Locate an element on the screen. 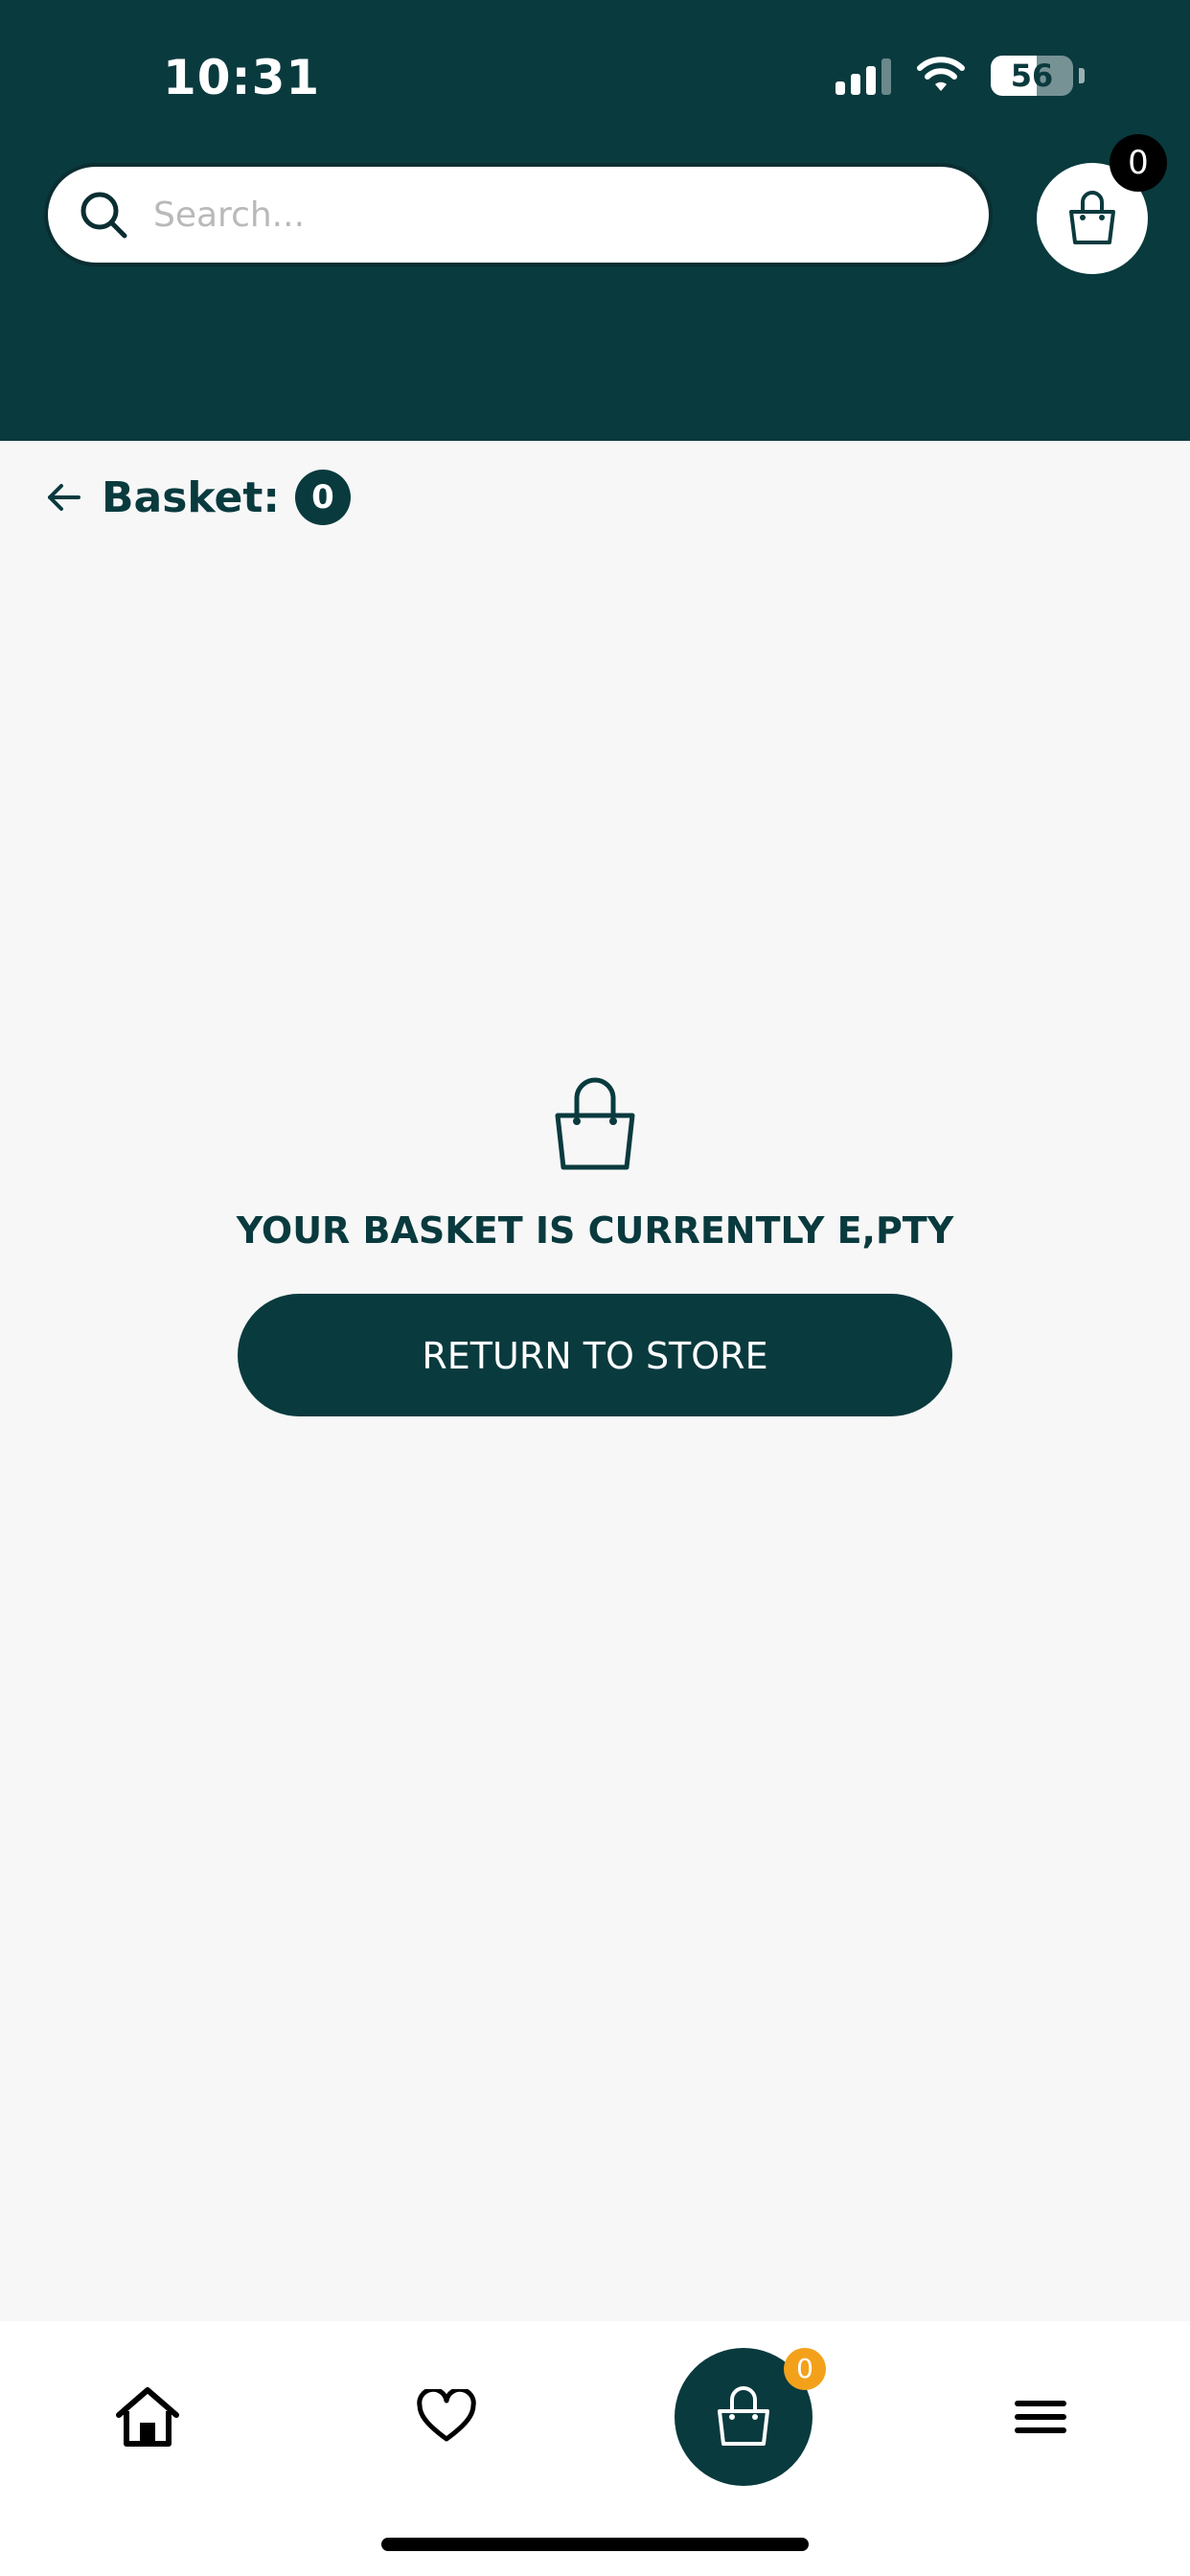  battery-icon: 56 is located at coordinates (1032, 76).